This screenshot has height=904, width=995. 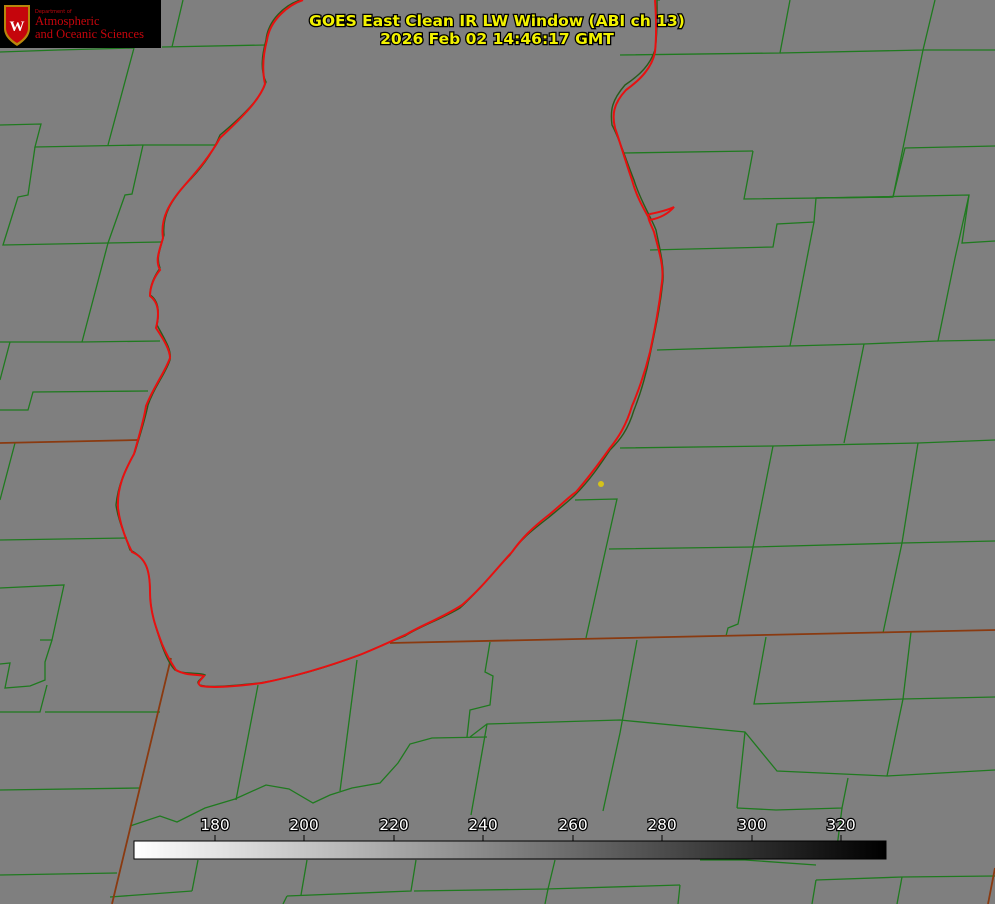 I want to click on uw-crest-icon: W, so click(x=17, y=25).